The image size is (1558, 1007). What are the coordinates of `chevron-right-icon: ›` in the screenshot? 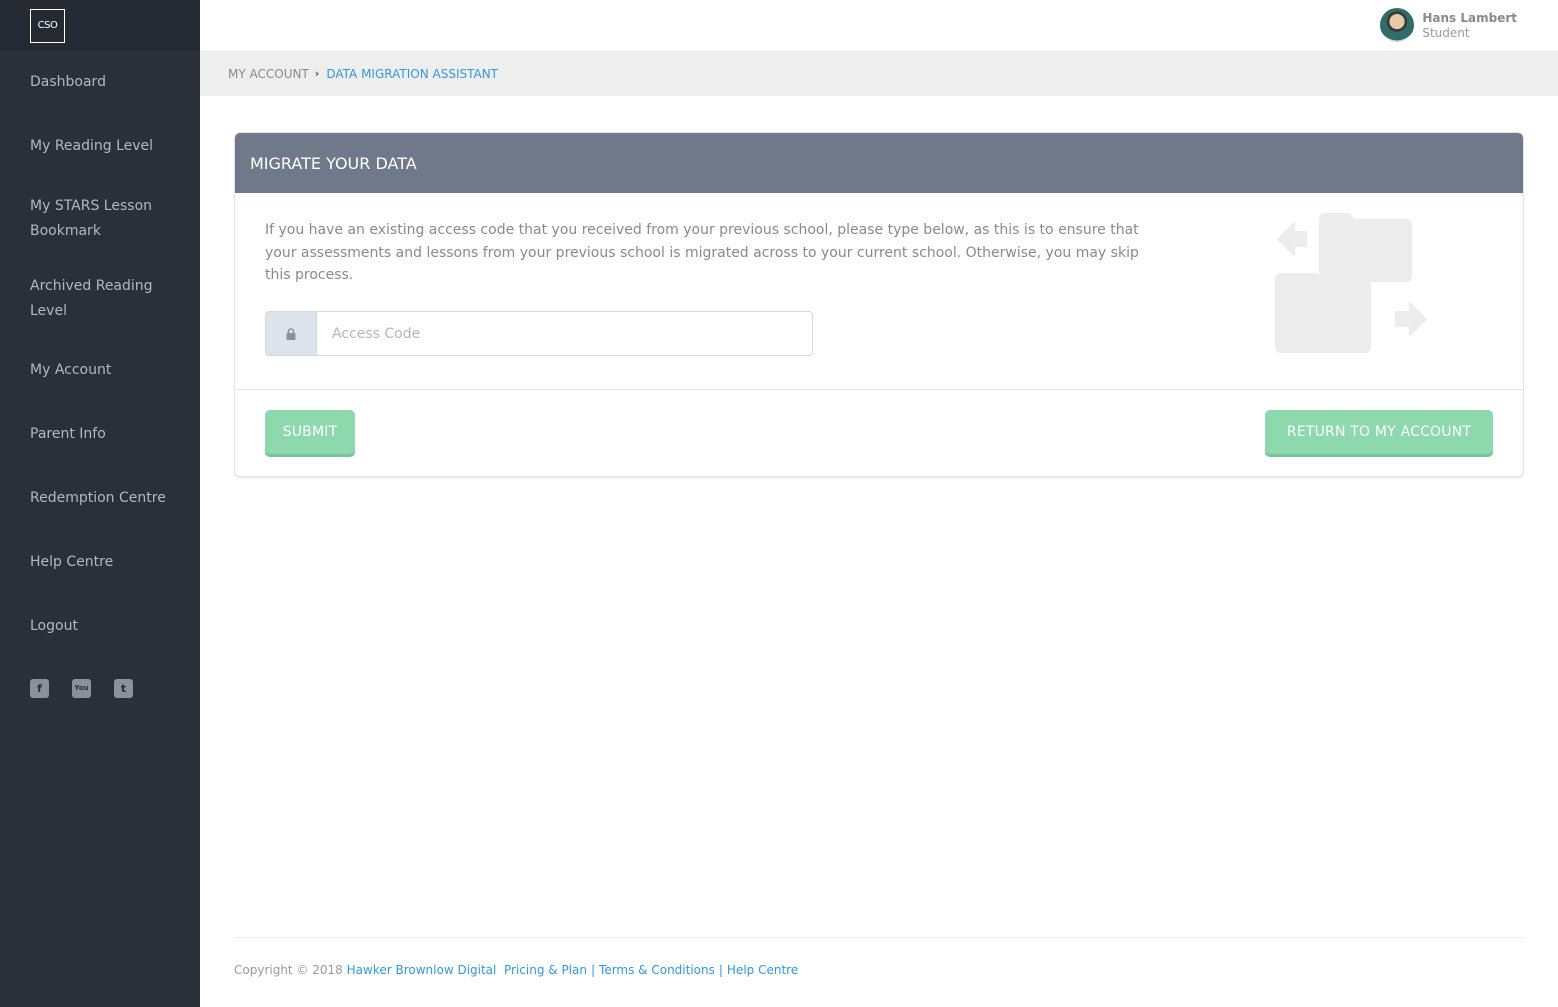 It's located at (317, 73).